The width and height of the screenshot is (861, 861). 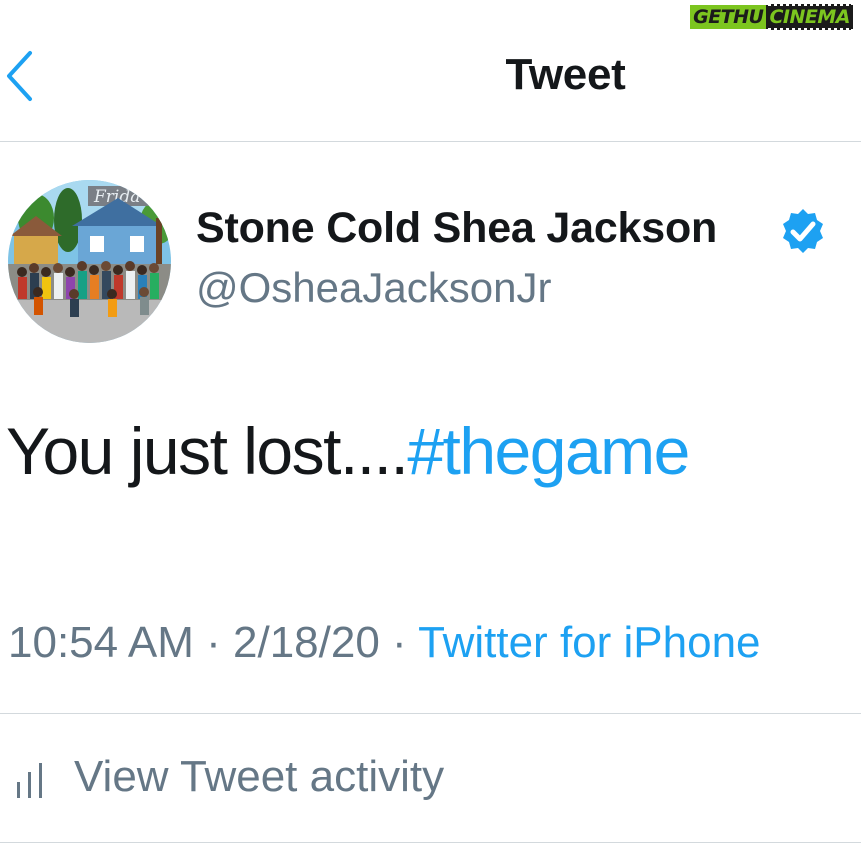 What do you see at coordinates (565, 74) in the screenshot?
I see `page-title: Tweet` at bounding box center [565, 74].